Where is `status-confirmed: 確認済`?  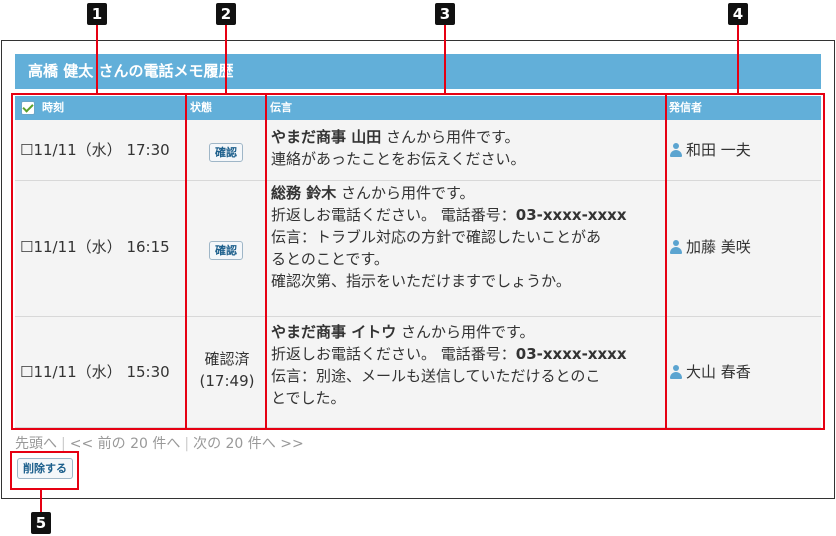 status-confirmed: 確認済 is located at coordinates (227, 359).